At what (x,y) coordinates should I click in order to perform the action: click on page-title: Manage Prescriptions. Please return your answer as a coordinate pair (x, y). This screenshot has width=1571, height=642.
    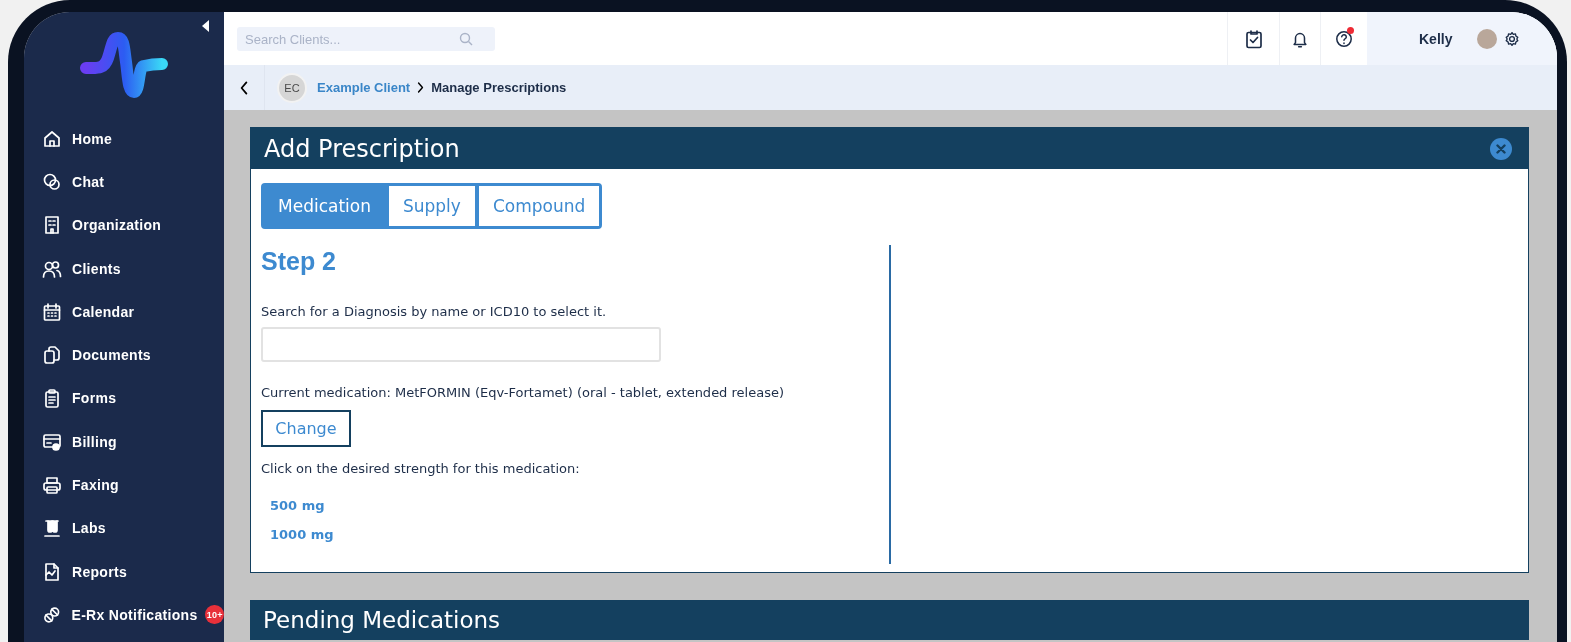
    Looking at the image, I should click on (499, 87).